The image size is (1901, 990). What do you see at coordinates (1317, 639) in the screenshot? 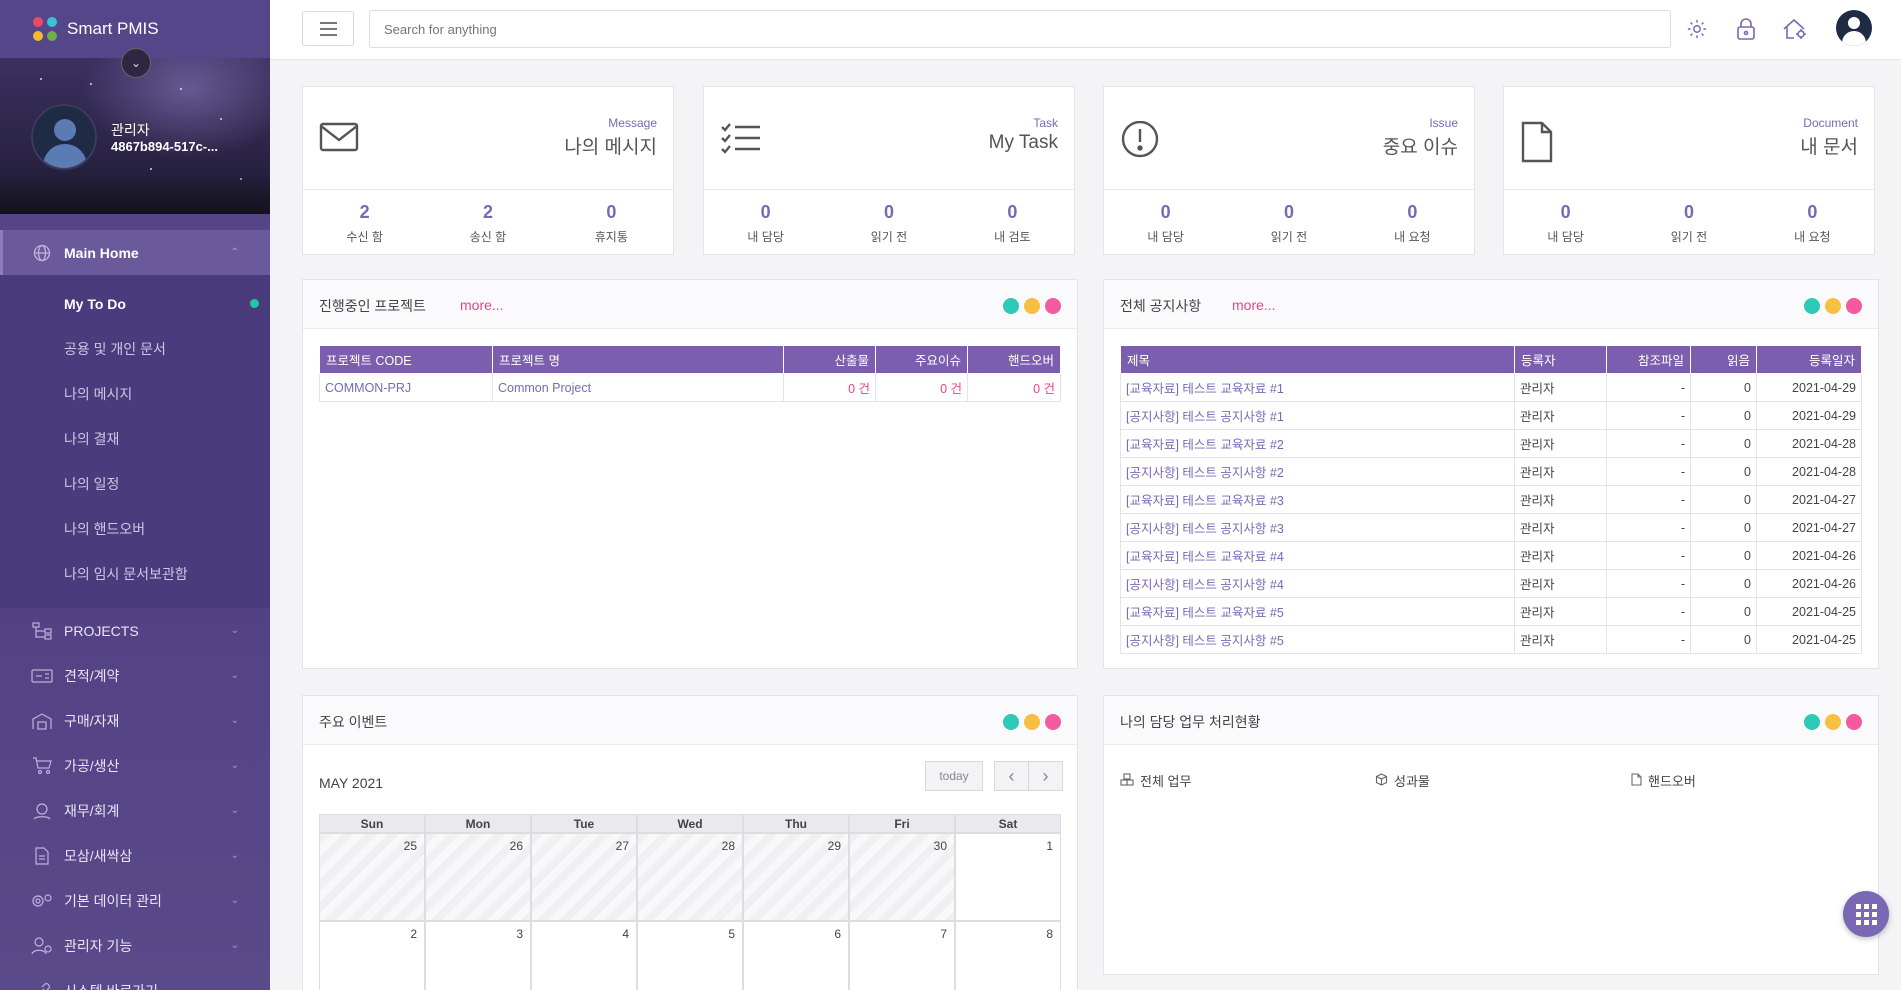
I see `notice-title: [공지사항] 테스트 공지사항 #5` at bounding box center [1317, 639].